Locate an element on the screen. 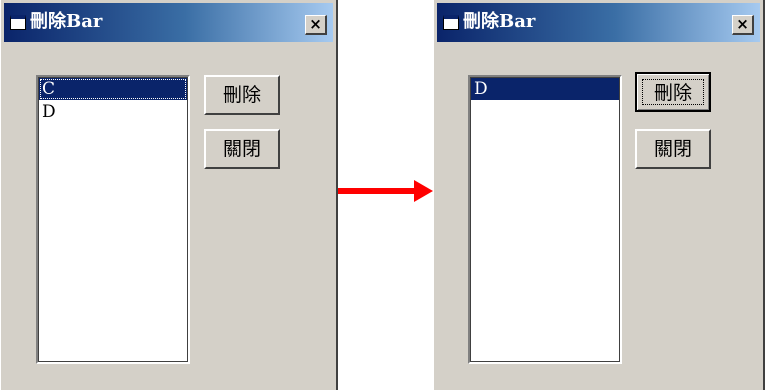 The height and width of the screenshot is (390, 765). bar-listbox: C D is located at coordinates (113, 219).